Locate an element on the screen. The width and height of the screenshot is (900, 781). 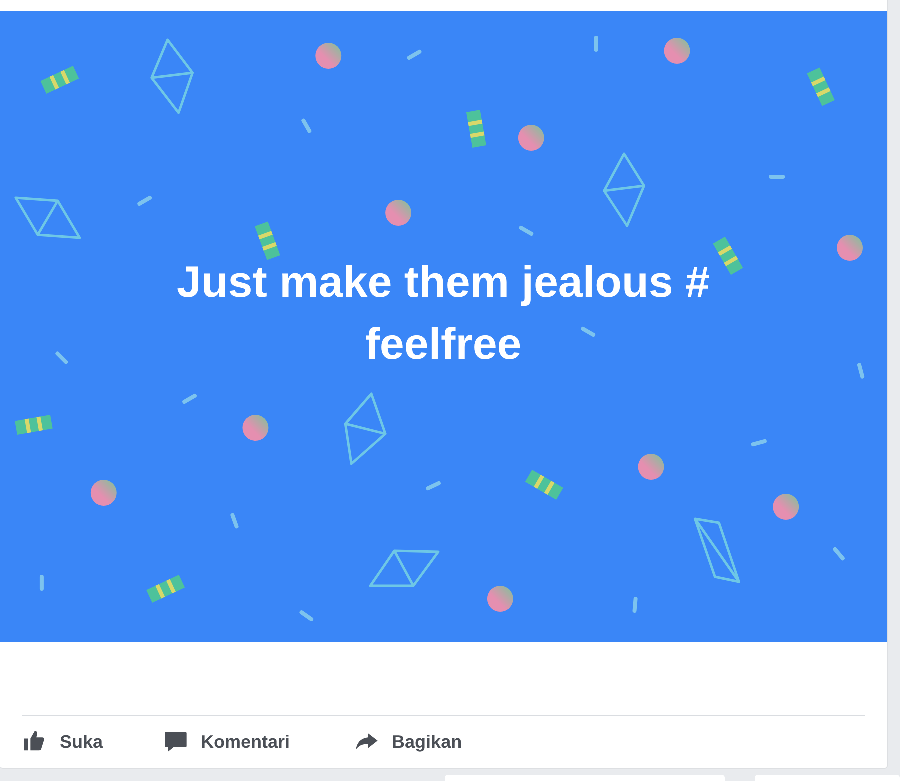
share-button: Bagikan is located at coordinates (408, 742).